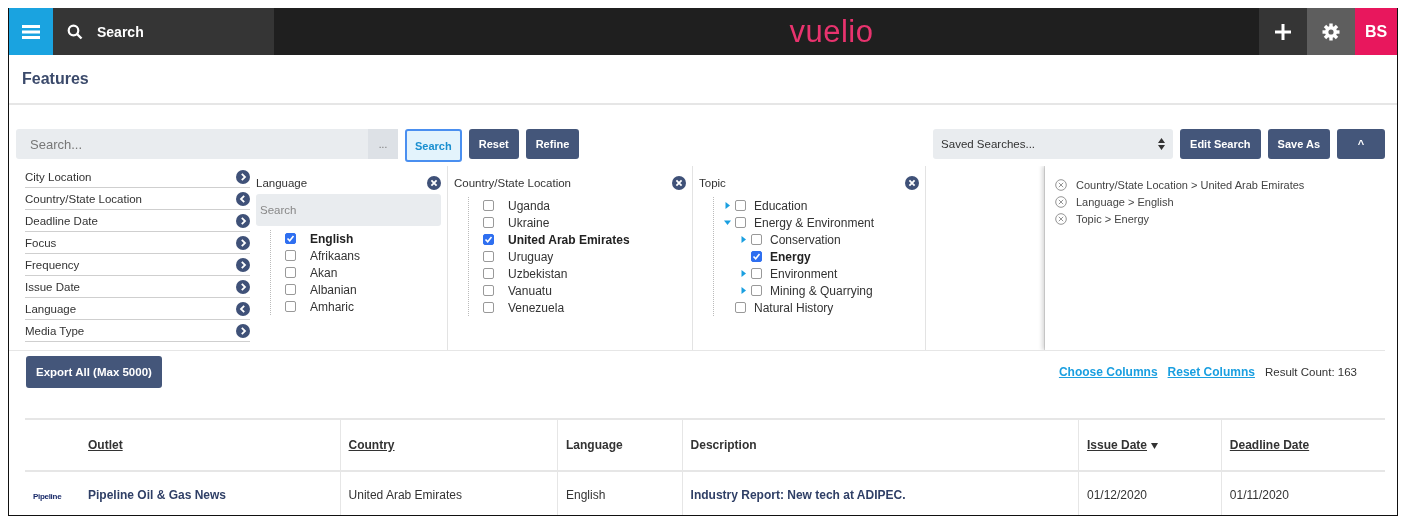 The height and width of the screenshot is (519, 1405). Describe the element at coordinates (512, 183) in the screenshot. I see `panel-title: Country/State Location` at that location.